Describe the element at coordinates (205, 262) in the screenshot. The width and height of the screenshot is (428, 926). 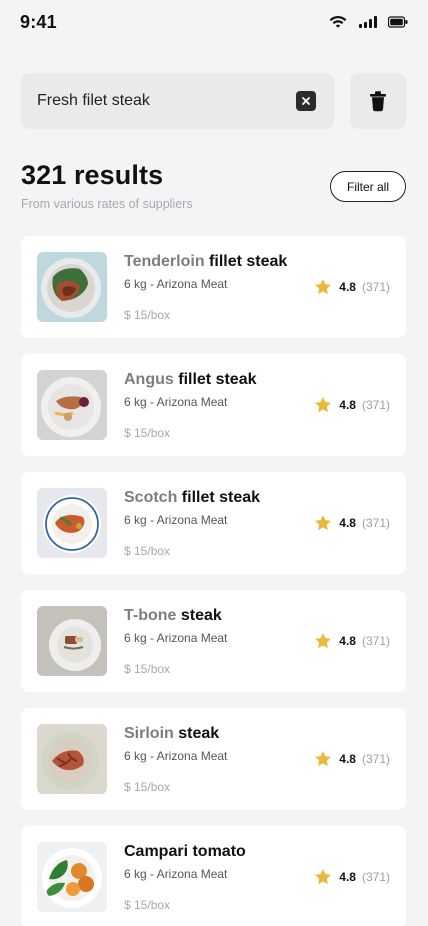
I see `product-name: Tenderloin fillet steak` at that location.